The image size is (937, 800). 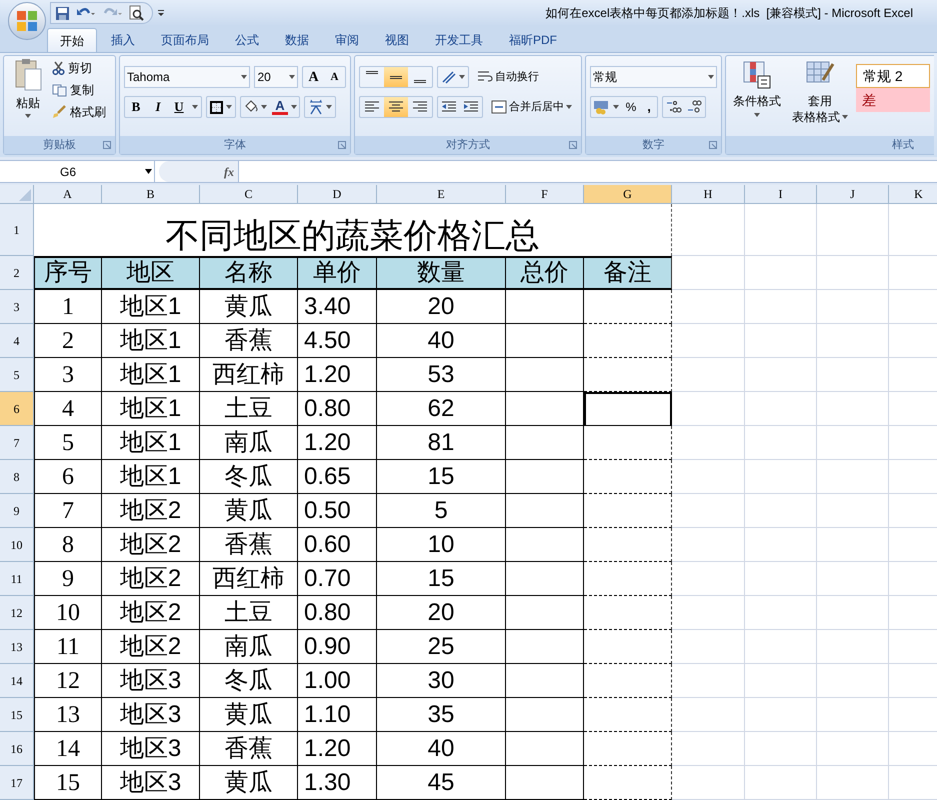 I want to click on cell-style-swatch: 常规 2, so click(x=893, y=76).